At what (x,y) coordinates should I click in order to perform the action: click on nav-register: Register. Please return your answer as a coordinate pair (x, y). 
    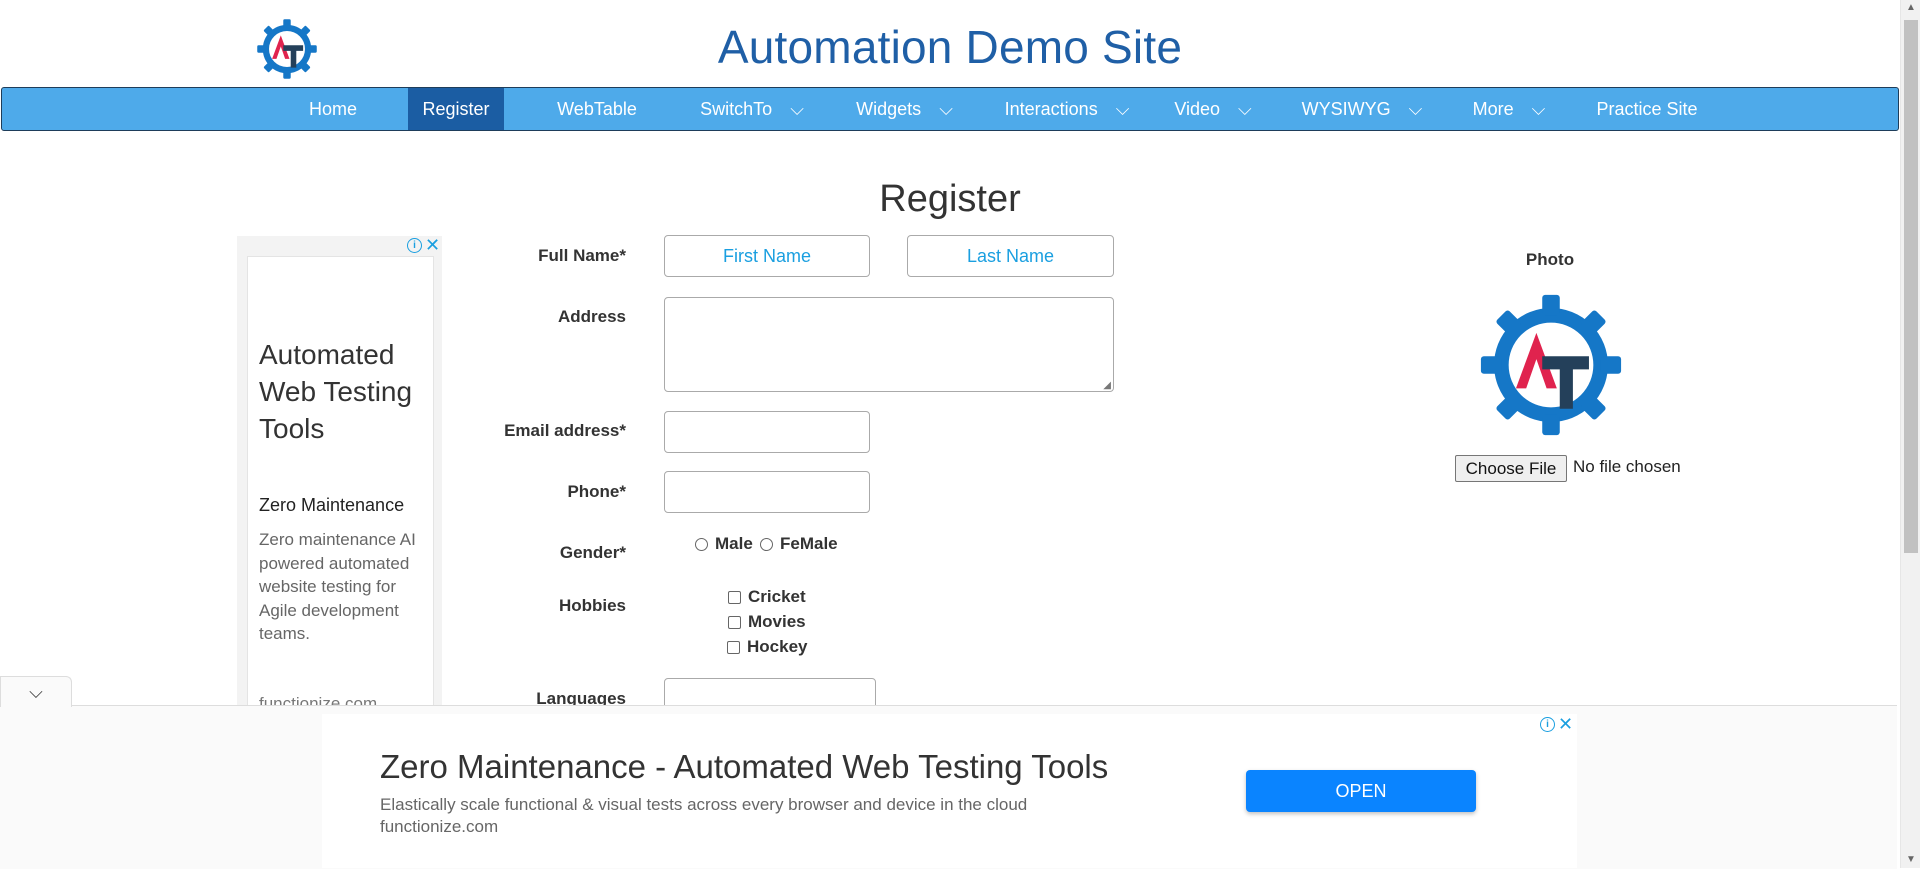
    Looking at the image, I should click on (456, 109).